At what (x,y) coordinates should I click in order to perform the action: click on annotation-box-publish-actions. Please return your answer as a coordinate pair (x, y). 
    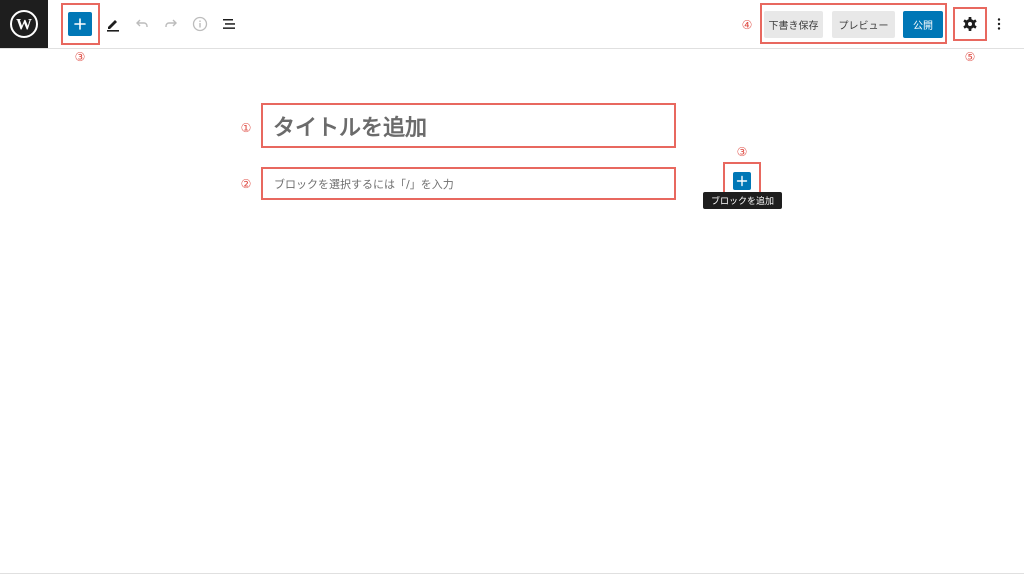
    Looking at the image, I should click on (853, 23).